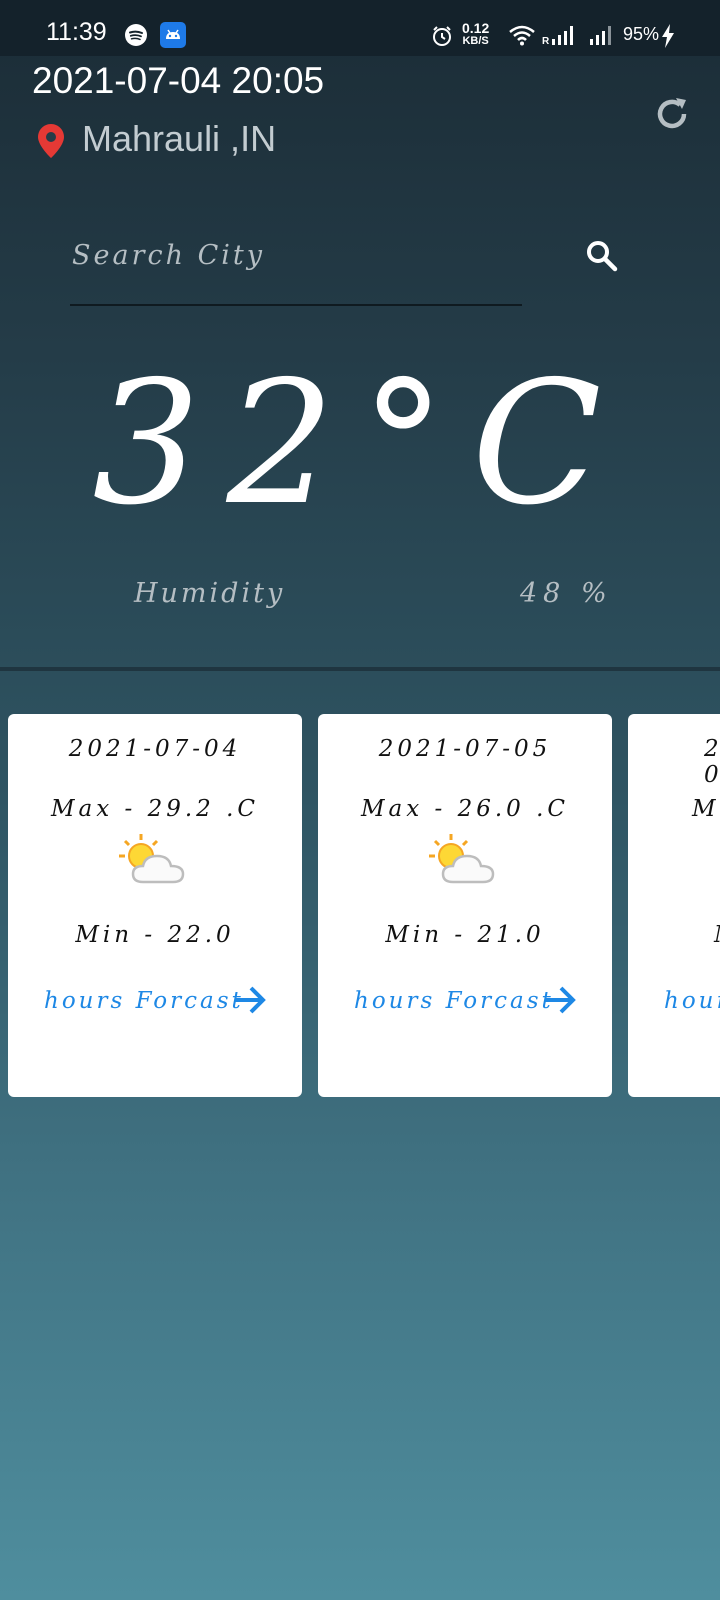 This screenshot has height=1600, width=720. What do you see at coordinates (360, 28) in the screenshot?
I see `status-bar: 11:39 0.12 KB/S R 95%` at bounding box center [360, 28].